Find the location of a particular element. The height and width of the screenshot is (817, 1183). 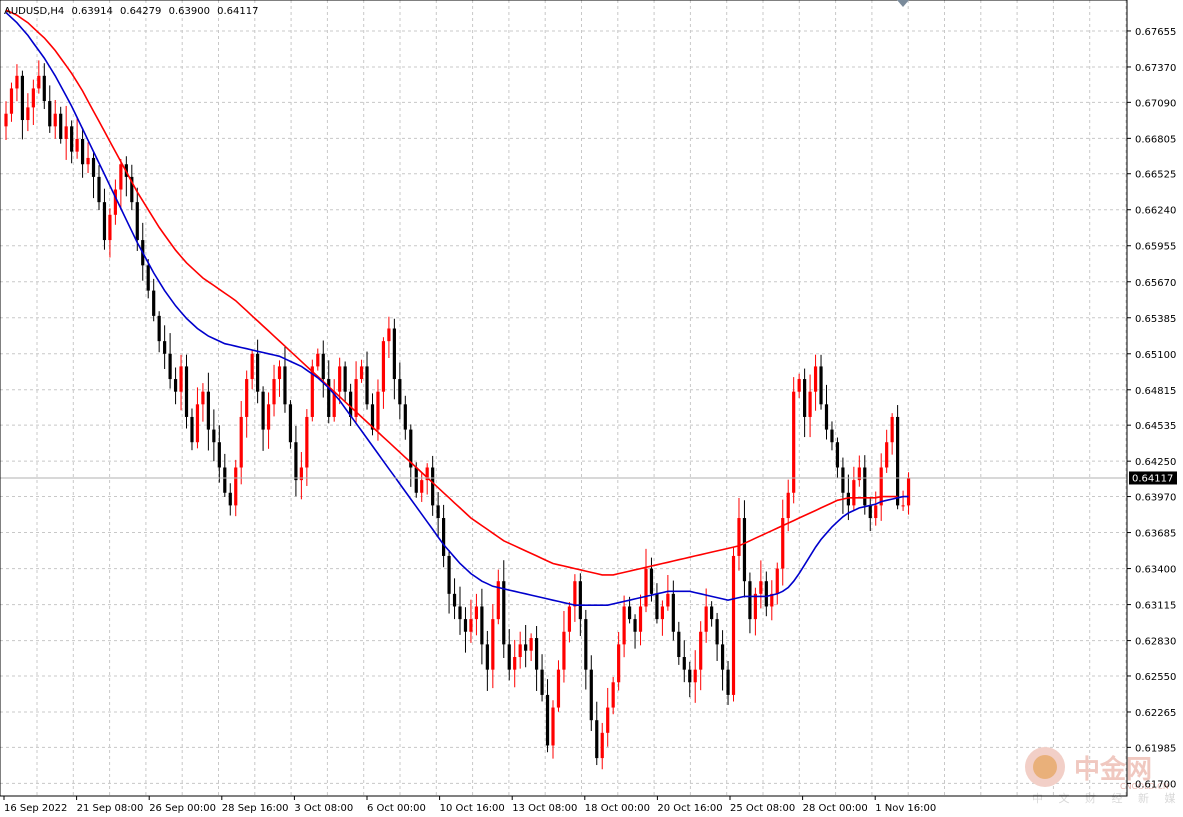

y-tick-label: 0.65100 is located at coordinates (1155, 355).